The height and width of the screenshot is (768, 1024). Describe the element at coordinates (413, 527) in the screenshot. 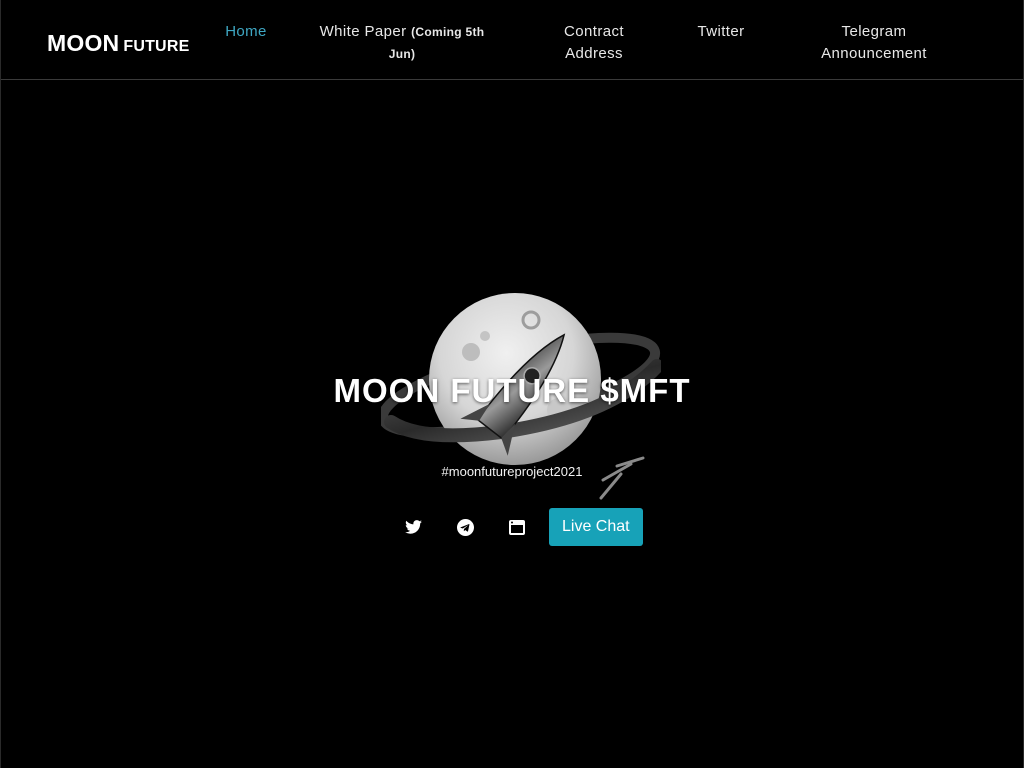

I see `twitter-icon` at that location.